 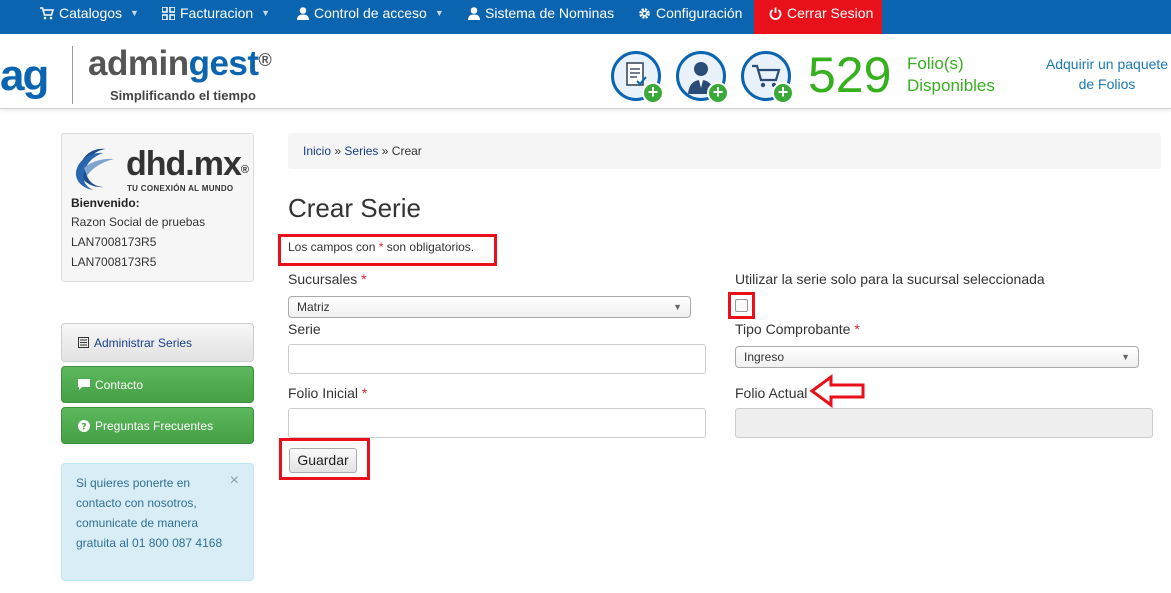 I want to click on tipo-comprobante-value: Ingreso, so click(x=764, y=357).